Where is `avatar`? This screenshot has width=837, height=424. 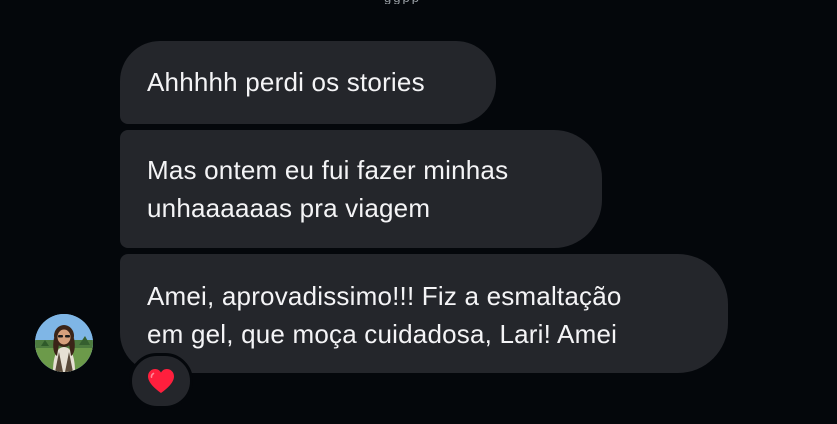
avatar is located at coordinates (64, 343).